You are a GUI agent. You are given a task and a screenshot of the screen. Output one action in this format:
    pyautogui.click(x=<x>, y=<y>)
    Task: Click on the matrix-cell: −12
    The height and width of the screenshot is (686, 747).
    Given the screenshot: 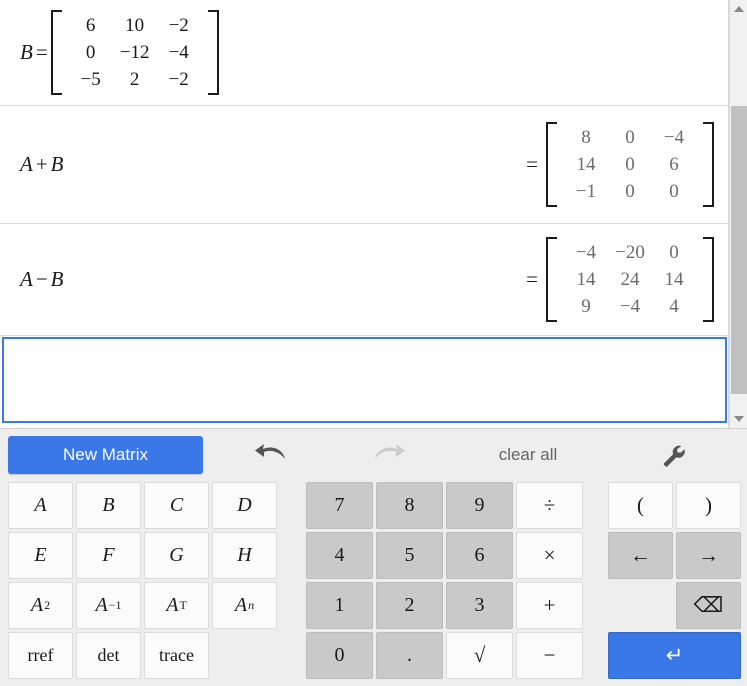 What is the action you would take?
    pyautogui.click(x=134, y=52)
    